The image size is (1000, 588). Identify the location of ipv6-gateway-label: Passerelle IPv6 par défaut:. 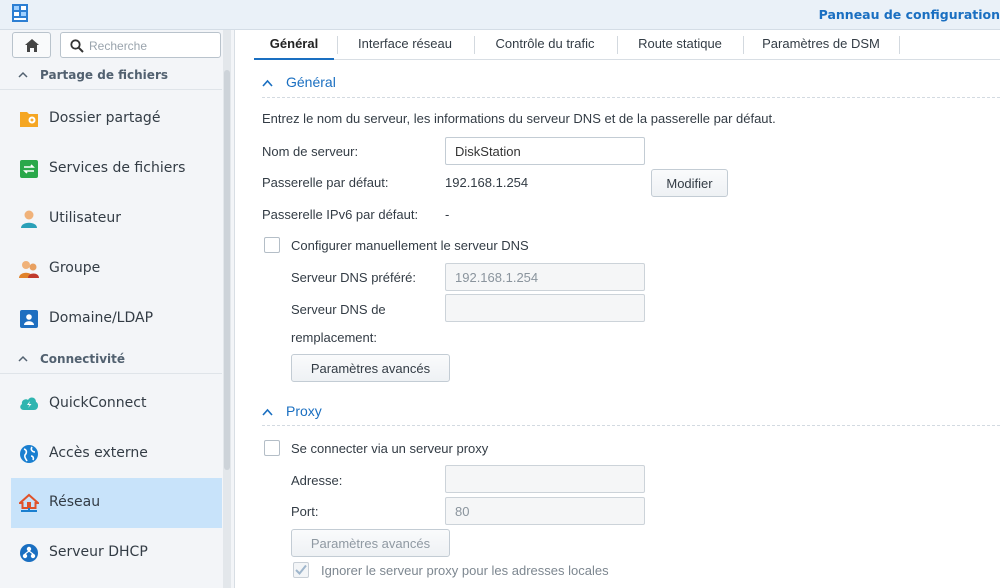
(340, 214).